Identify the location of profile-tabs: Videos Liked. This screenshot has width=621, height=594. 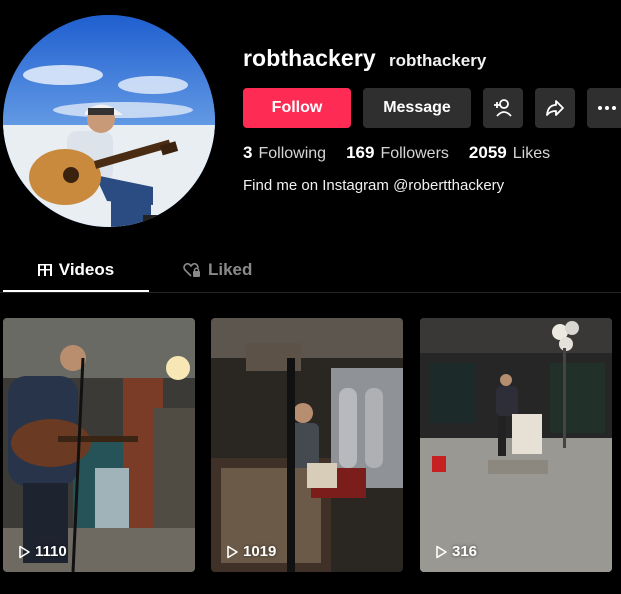
(310, 271).